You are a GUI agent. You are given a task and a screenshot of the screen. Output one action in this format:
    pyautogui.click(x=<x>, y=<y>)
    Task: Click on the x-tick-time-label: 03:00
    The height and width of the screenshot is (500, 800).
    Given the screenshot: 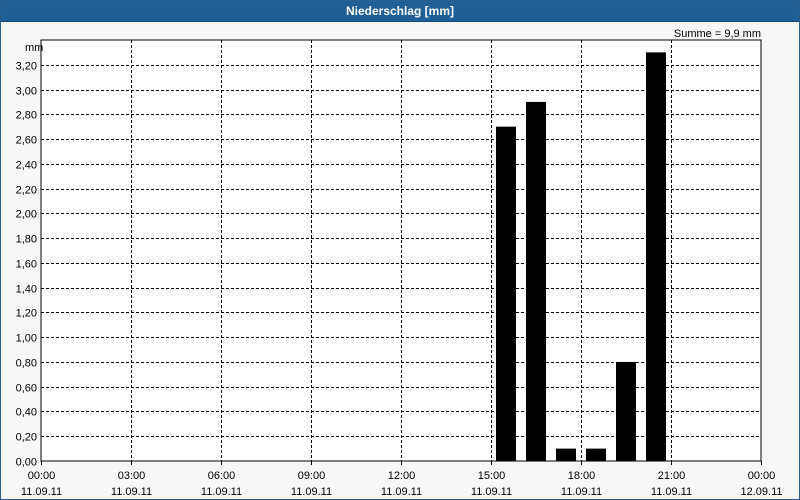 What is the action you would take?
    pyautogui.click(x=132, y=476)
    